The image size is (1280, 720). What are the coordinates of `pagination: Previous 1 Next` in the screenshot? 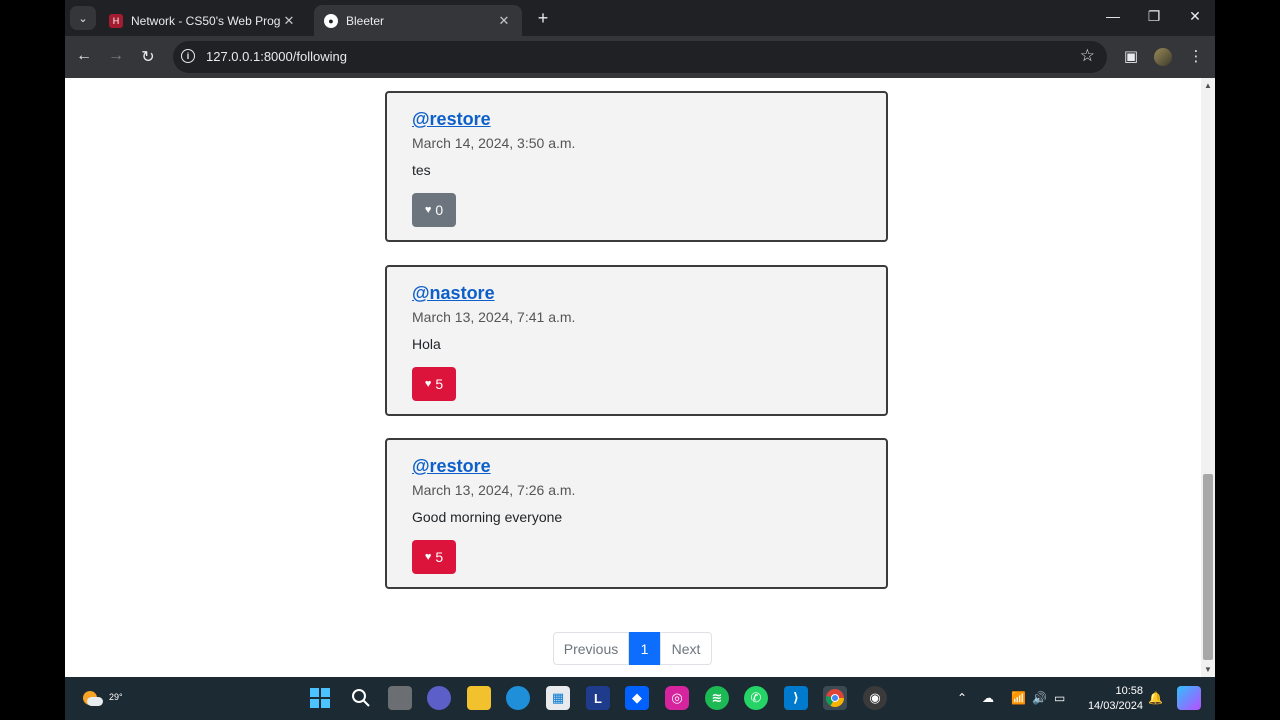 It's located at (632, 648).